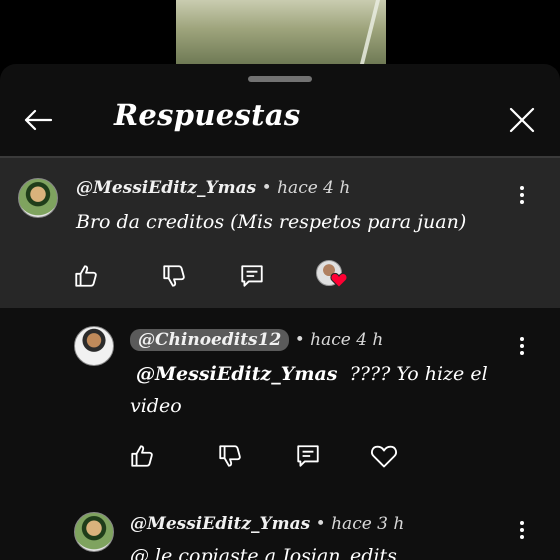 The image size is (560, 560). I want to click on comment-meta: @MessiEditz_Ymas • hace 4 h, so click(213, 188).